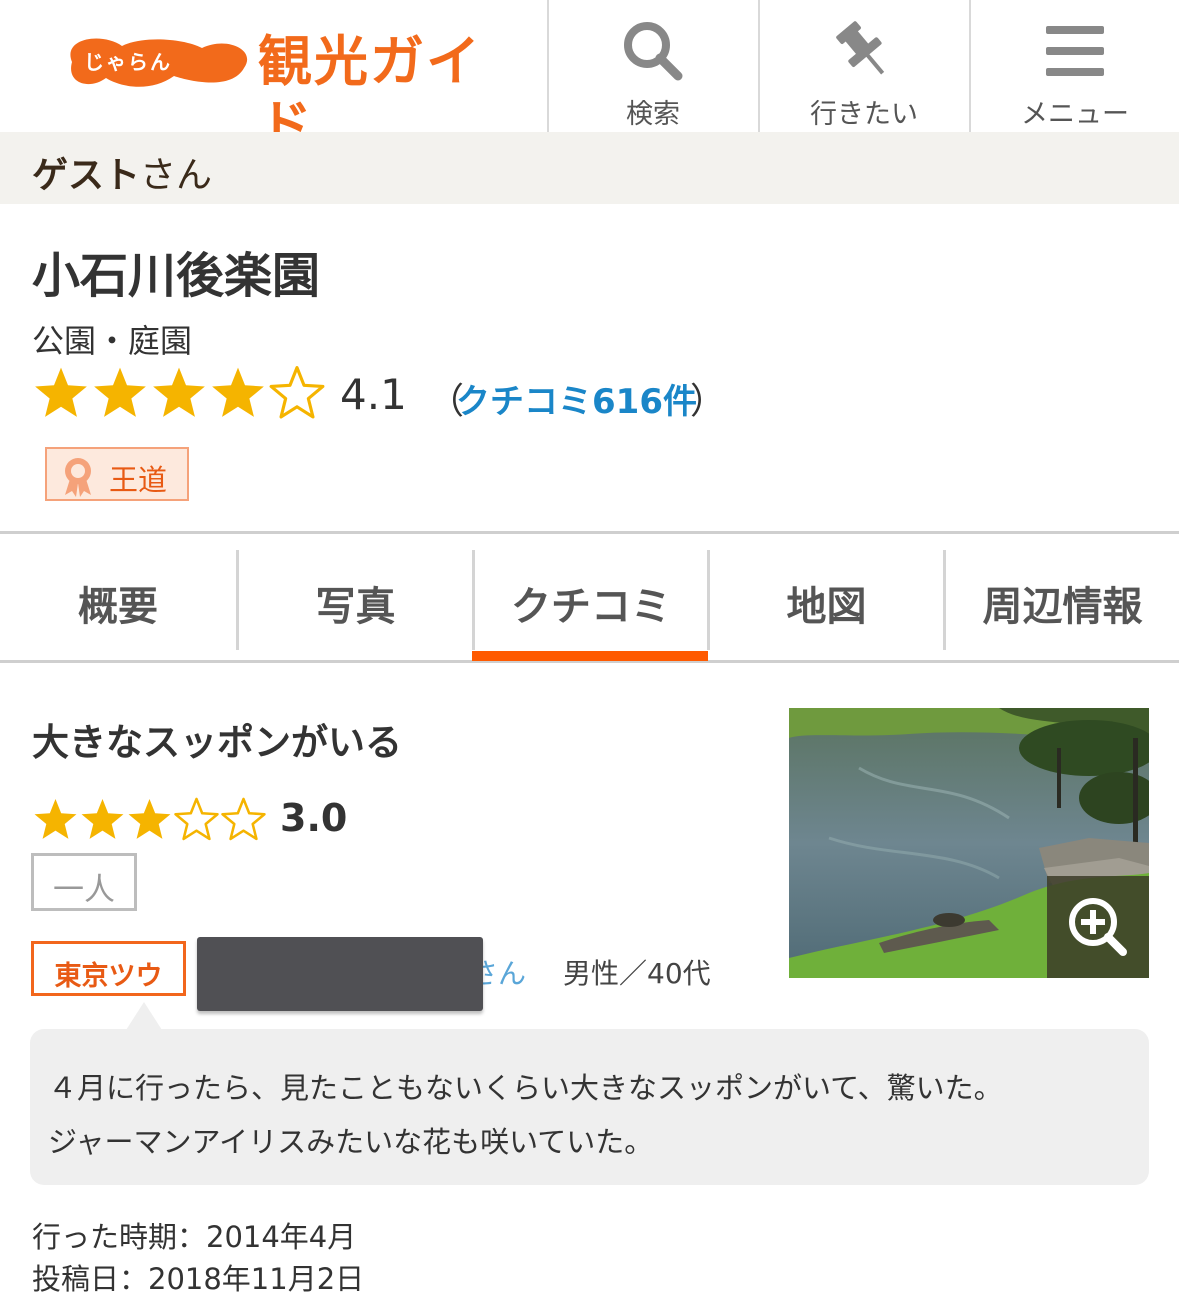 This screenshot has height=1314, width=1179. What do you see at coordinates (138, 480) in the screenshot?
I see `badge-label: 王道` at bounding box center [138, 480].